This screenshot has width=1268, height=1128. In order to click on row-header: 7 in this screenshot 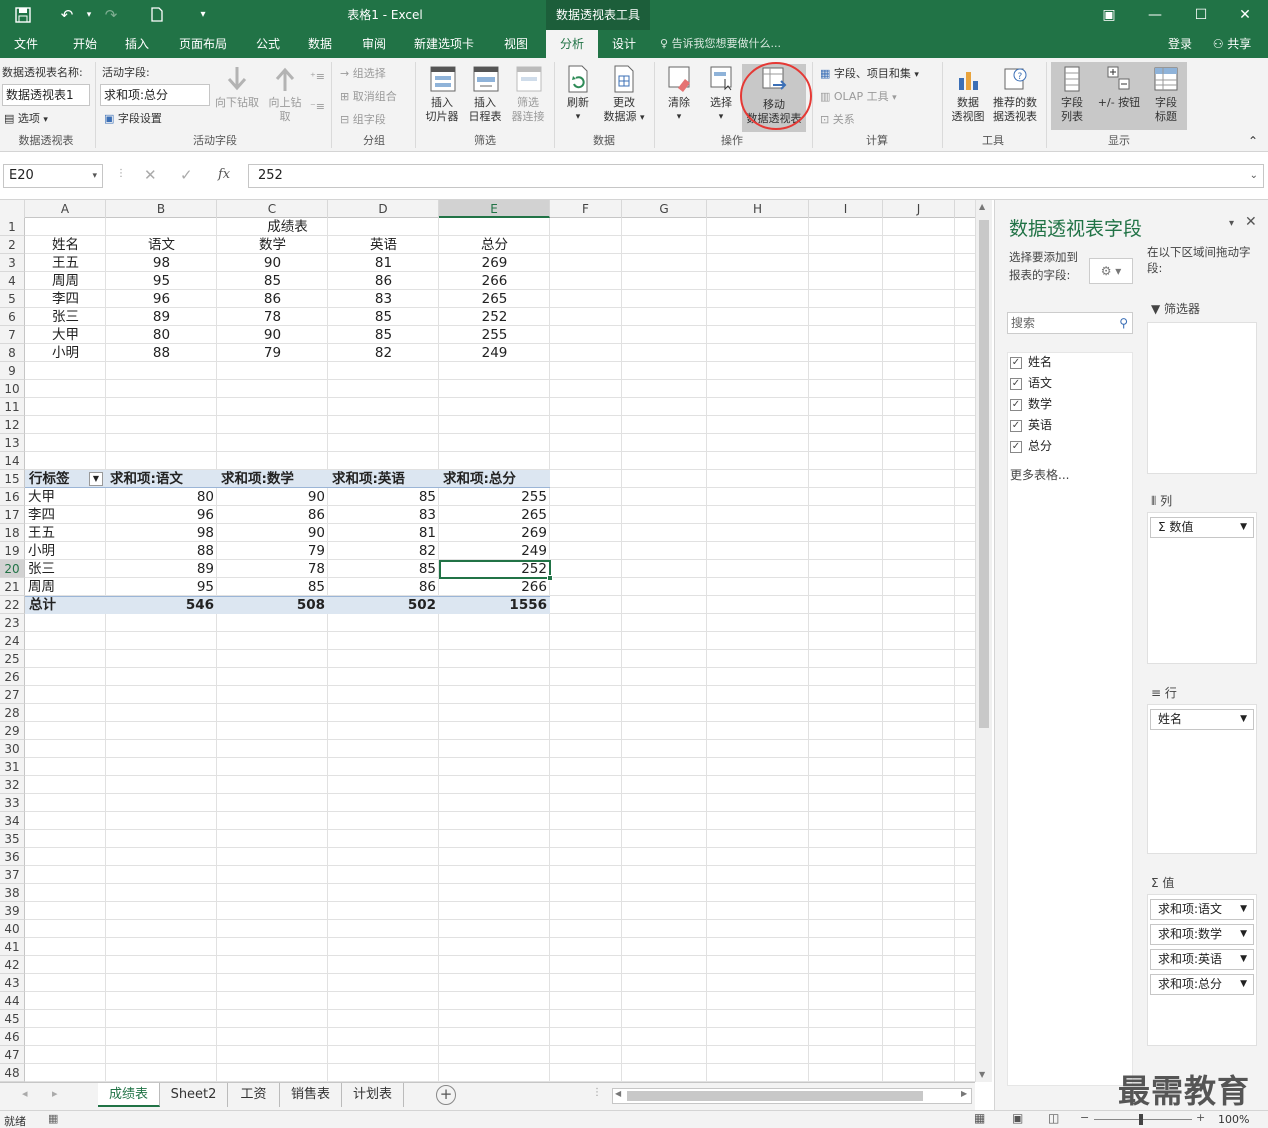, I will do `click(12, 335)`.